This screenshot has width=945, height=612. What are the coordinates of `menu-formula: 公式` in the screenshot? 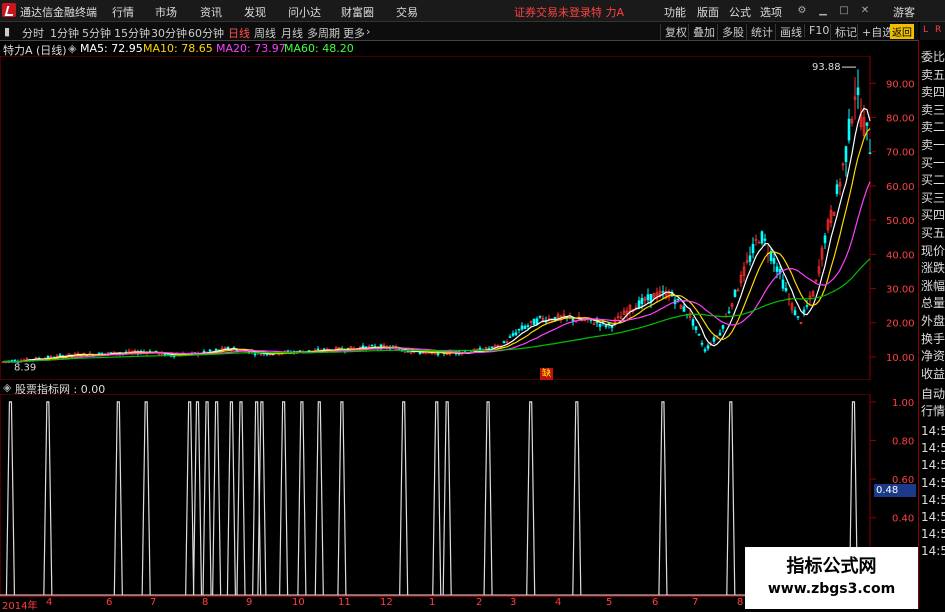 It's located at (740, 12).